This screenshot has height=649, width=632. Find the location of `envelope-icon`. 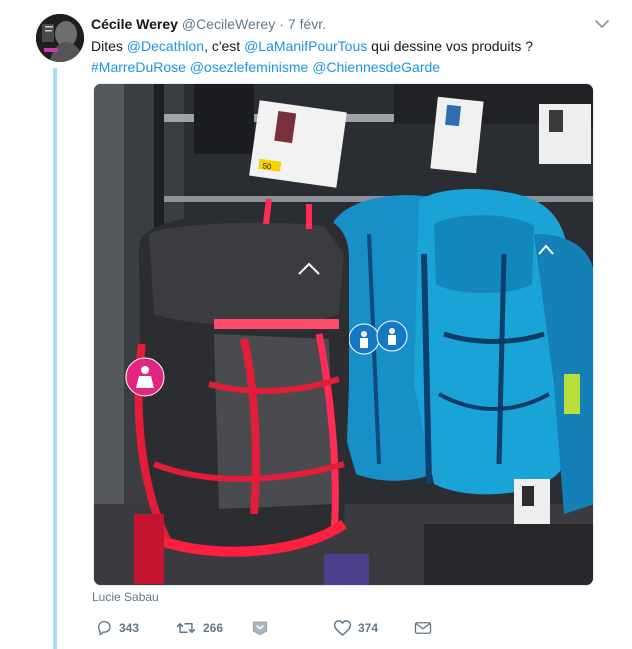

envelope-icon is located at coordinates (423, 628).